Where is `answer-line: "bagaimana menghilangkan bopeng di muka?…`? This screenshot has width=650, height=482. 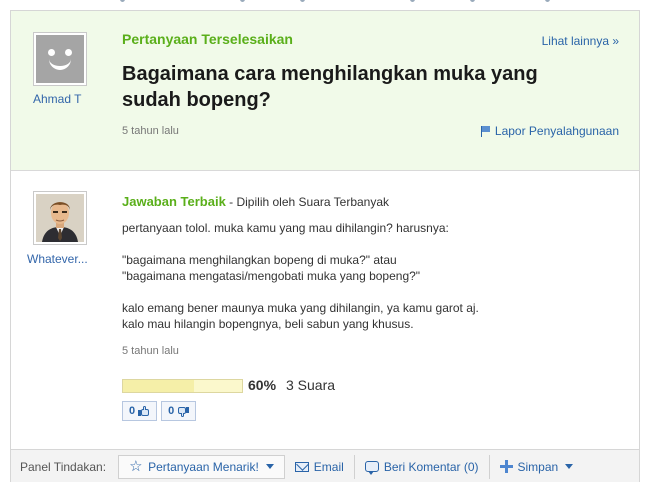 answer-line: "bagaimana menghilangkan bopeng di muka?… is located at coordinates (259, 260).